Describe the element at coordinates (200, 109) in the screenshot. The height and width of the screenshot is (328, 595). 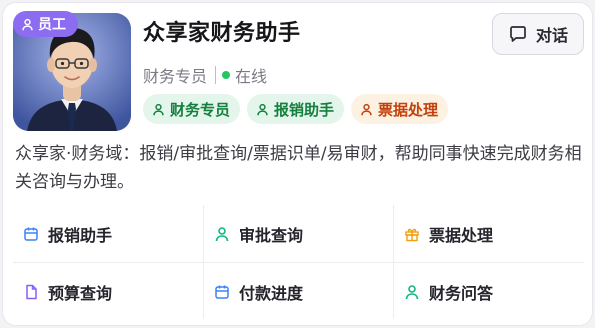
I see `tag-label: 财务专员` at that location.